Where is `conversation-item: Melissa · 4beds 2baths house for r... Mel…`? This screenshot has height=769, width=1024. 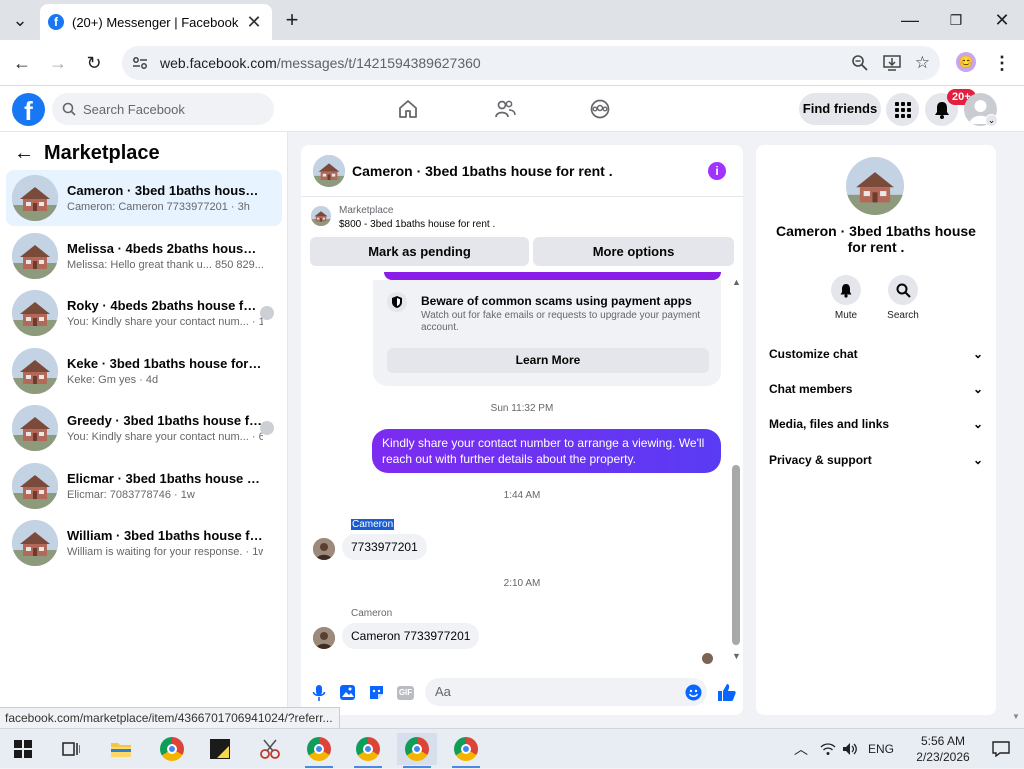
conversation-item: Melissa · 4beds 2baths house for r... Mel… is located at coordinates (144, 256).